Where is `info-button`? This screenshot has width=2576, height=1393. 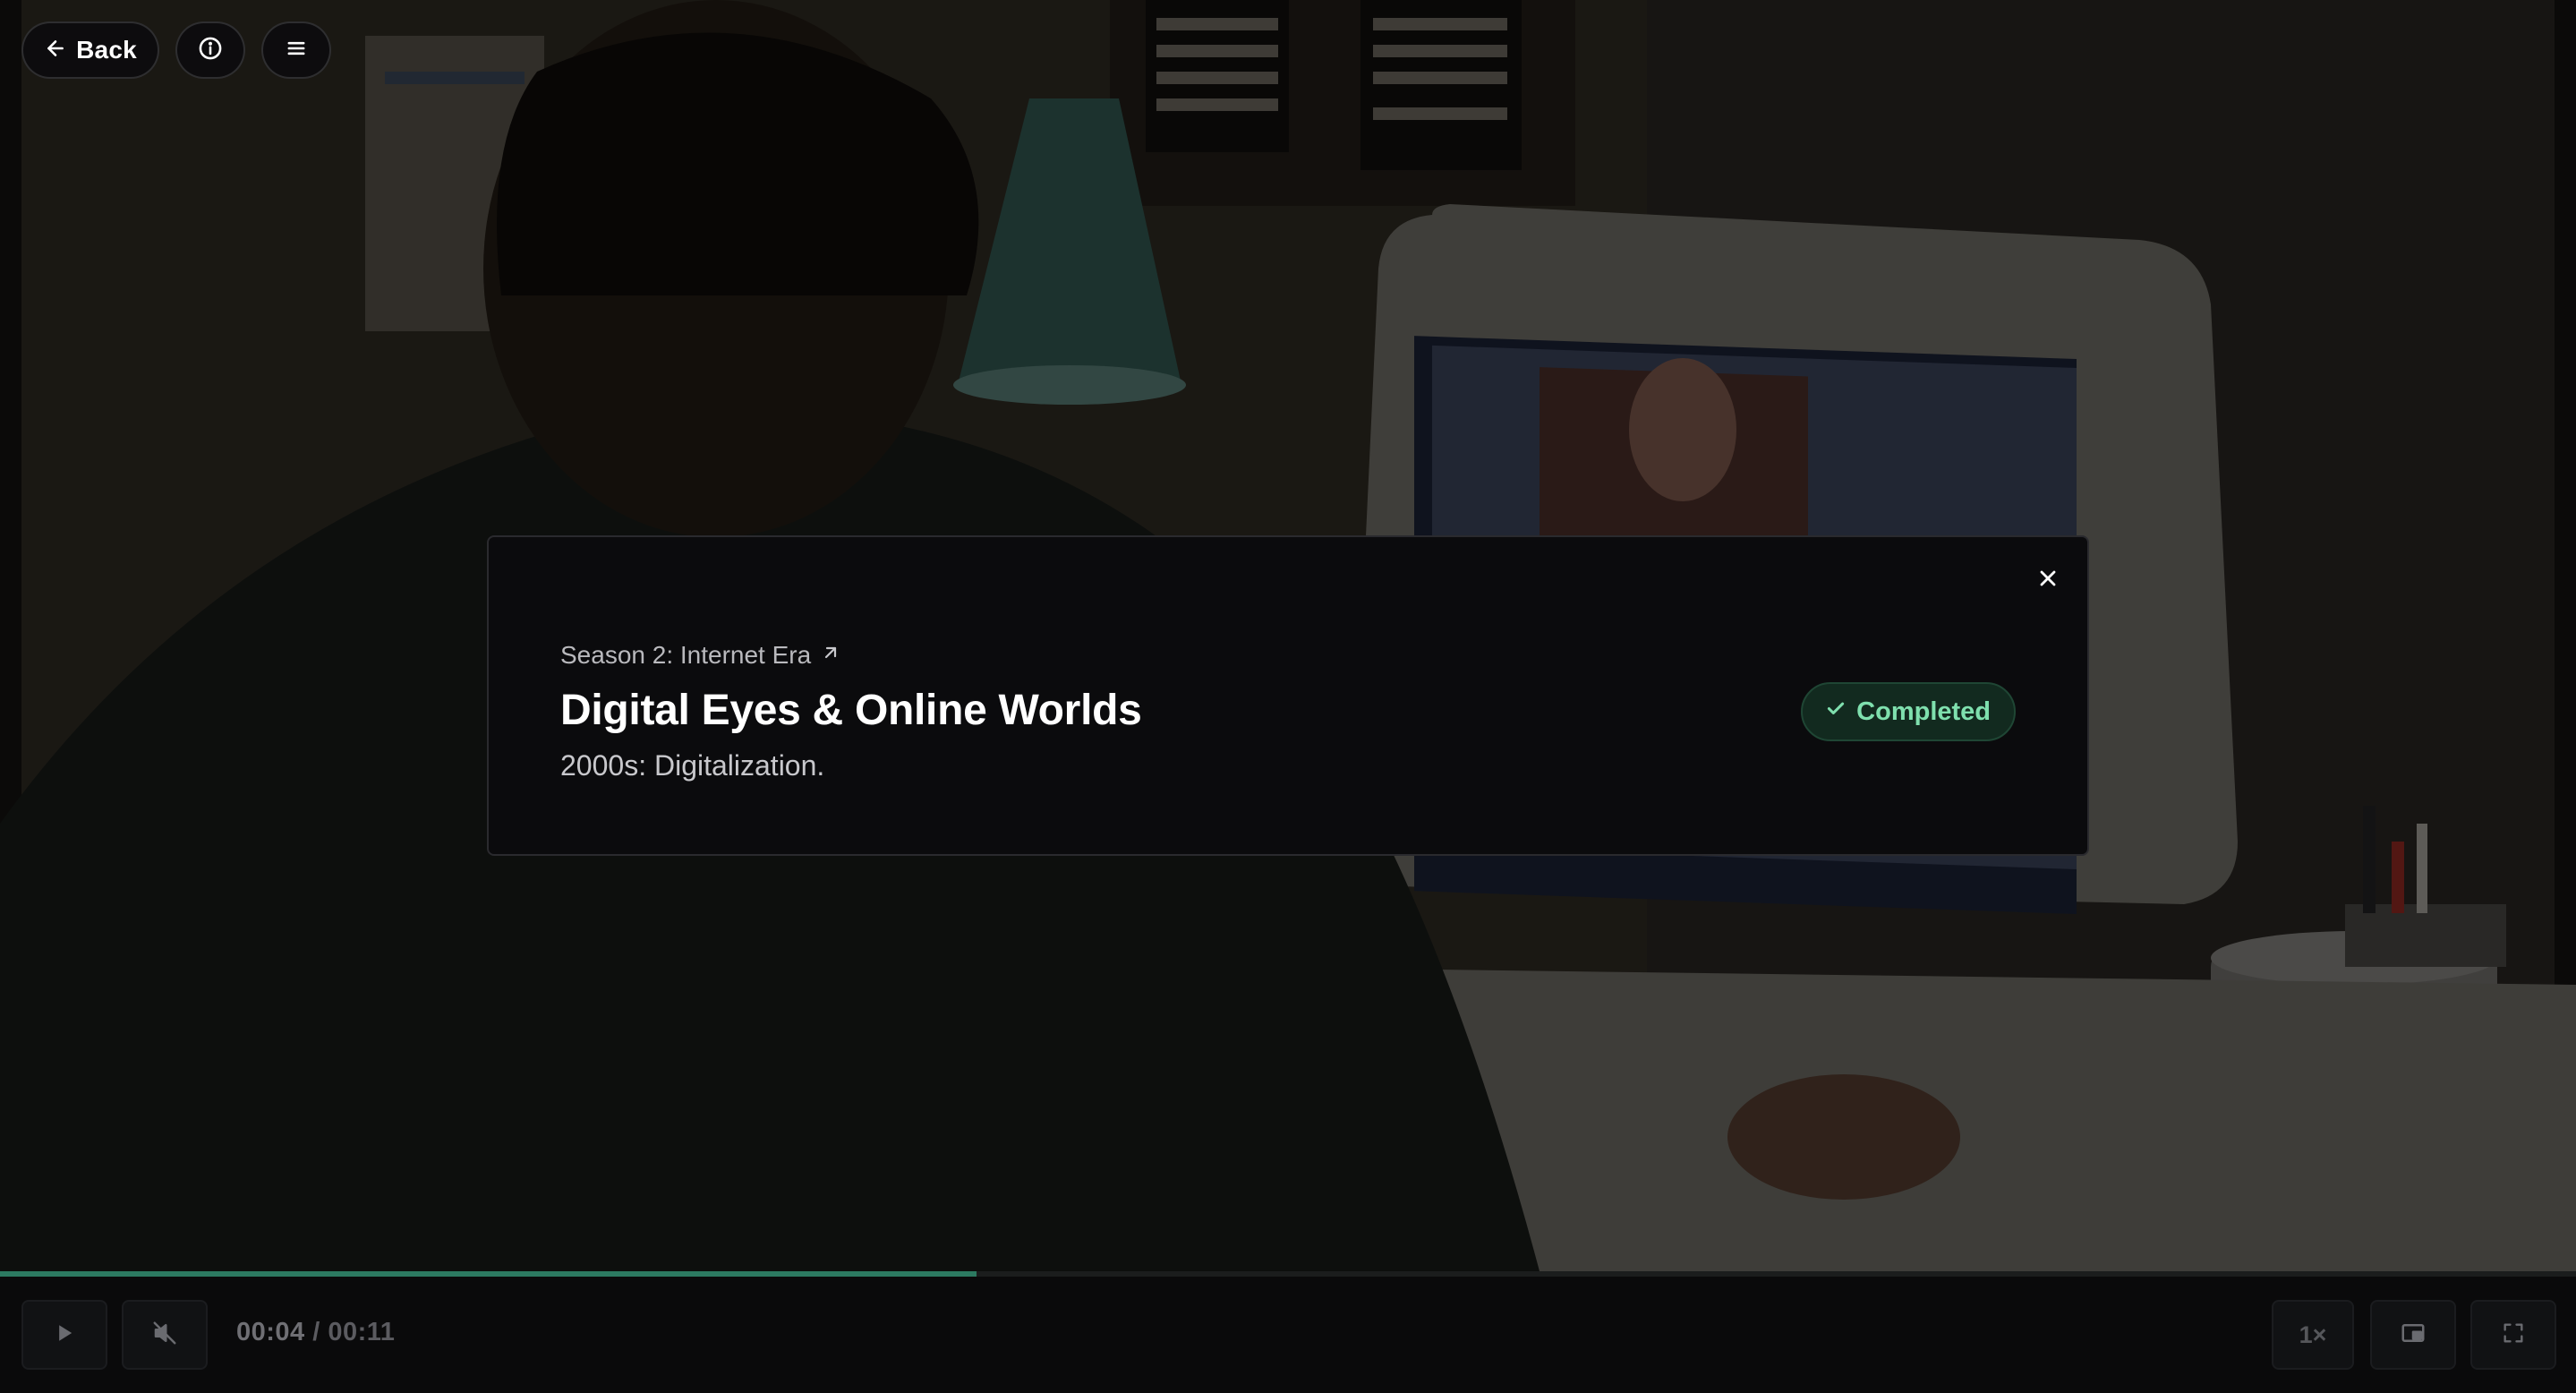 info-button is located at coordinates (210, 50).